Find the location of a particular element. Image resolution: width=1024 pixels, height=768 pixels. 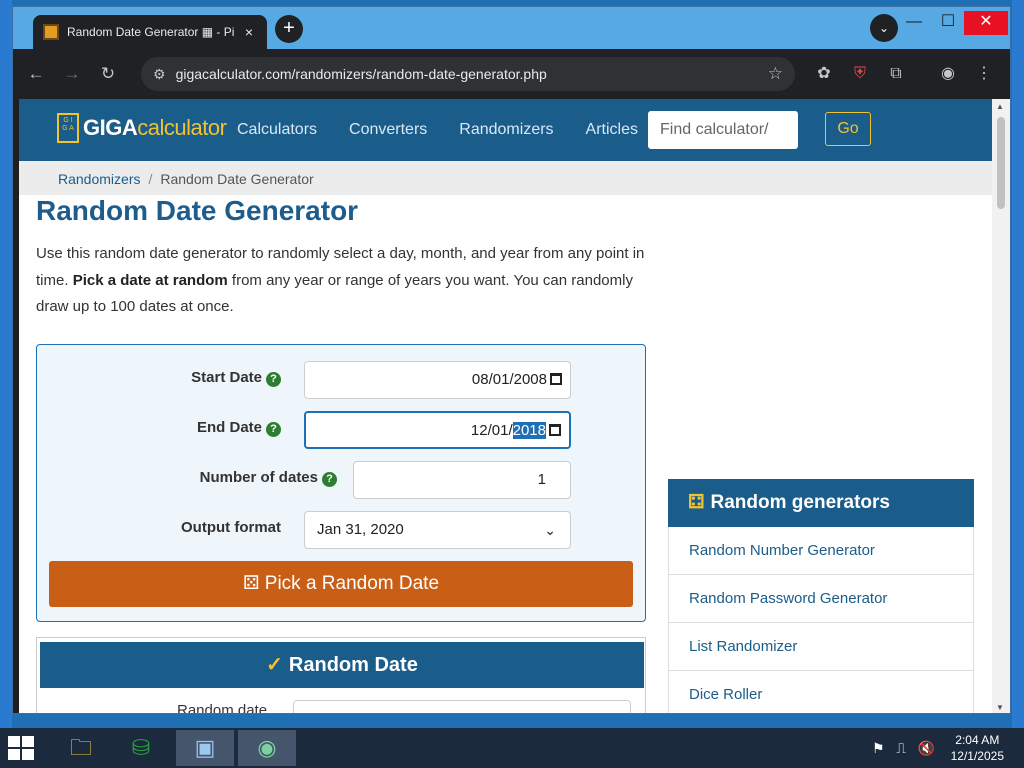

taskbar-clock: 2:04 AM 12/1/2025 is located at coordinates (977, 748).